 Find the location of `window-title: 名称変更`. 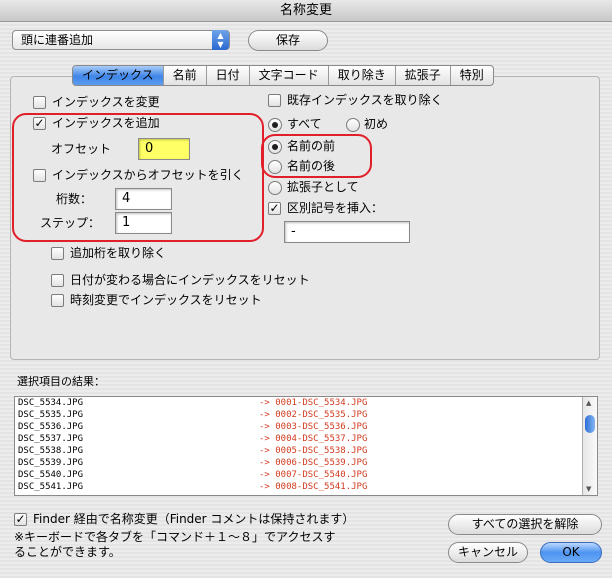

window-title: 名称変更 is located at coordinates (306, 11).